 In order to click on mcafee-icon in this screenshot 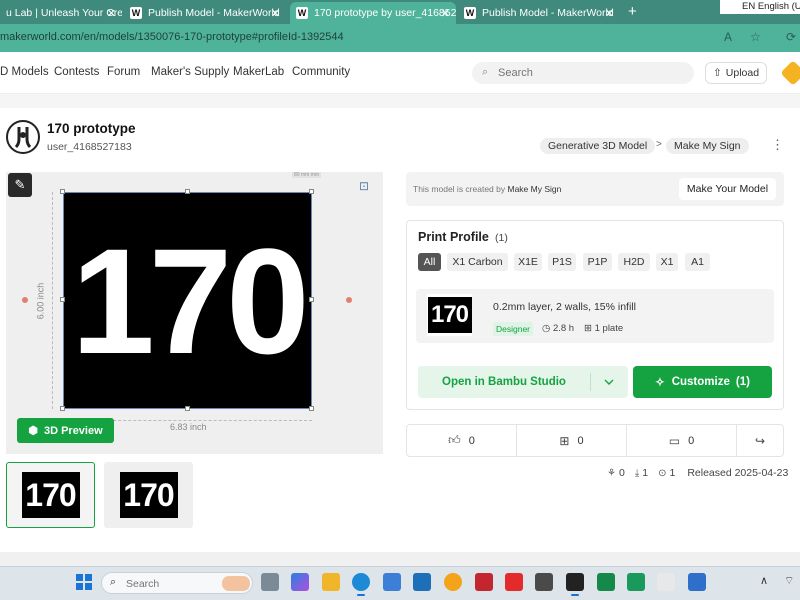, I will do `click(484, 582)`.